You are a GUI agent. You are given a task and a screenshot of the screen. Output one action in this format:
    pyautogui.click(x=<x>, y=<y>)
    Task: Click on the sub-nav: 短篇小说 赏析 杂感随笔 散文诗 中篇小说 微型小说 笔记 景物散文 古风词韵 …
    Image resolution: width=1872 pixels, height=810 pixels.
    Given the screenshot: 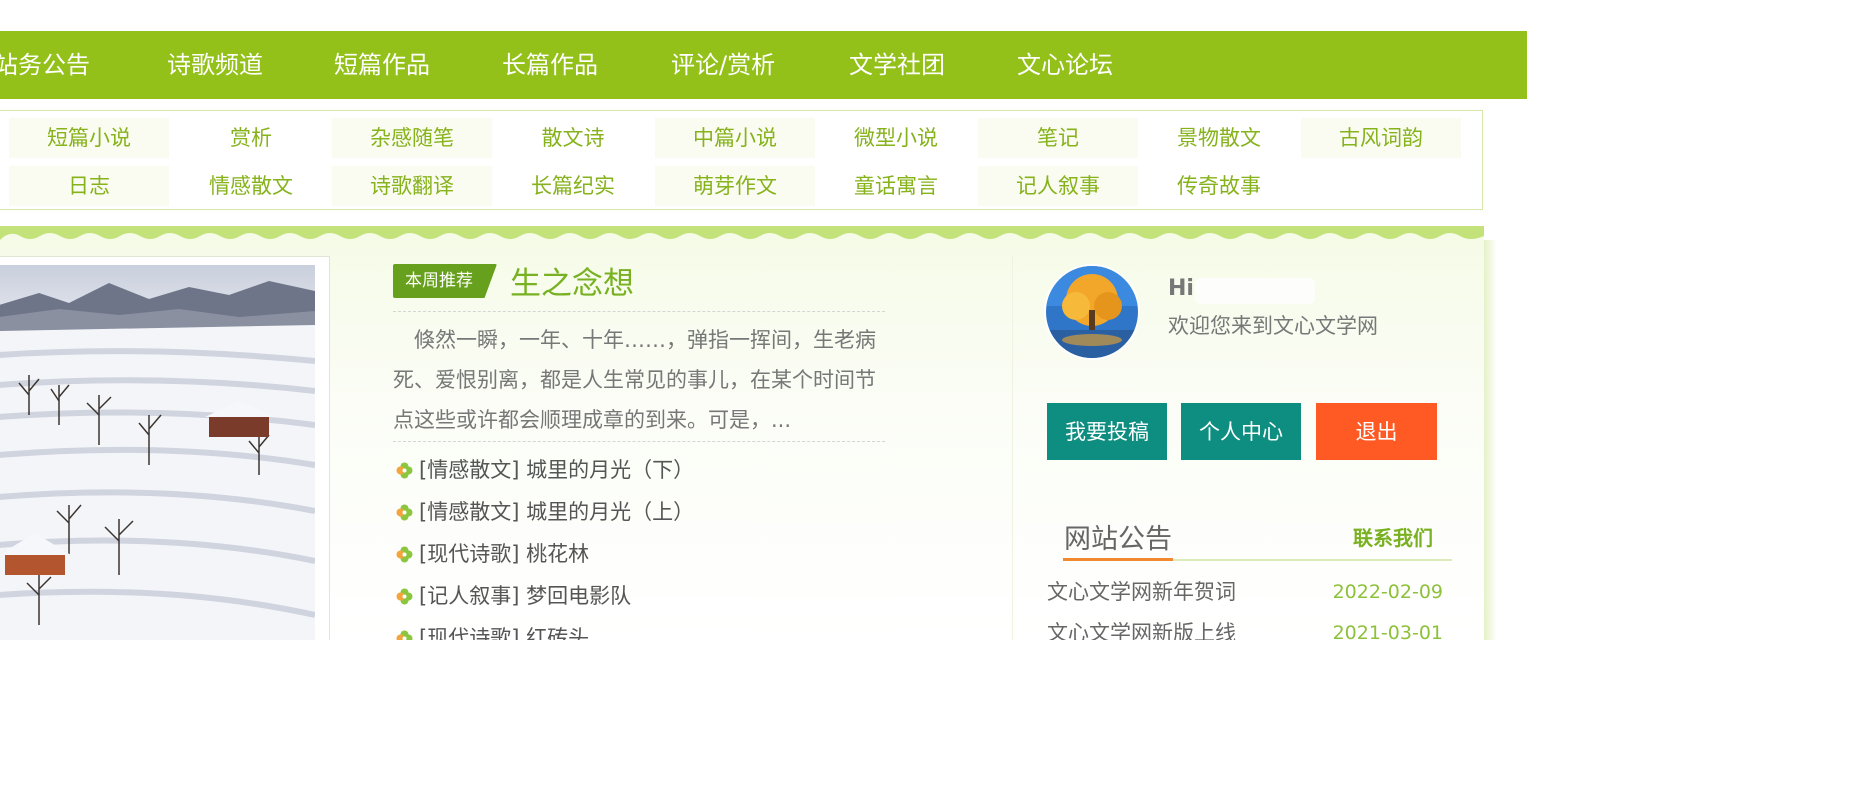 What is the action you would take?
    pyautogui.click(x=741, y=160)
    